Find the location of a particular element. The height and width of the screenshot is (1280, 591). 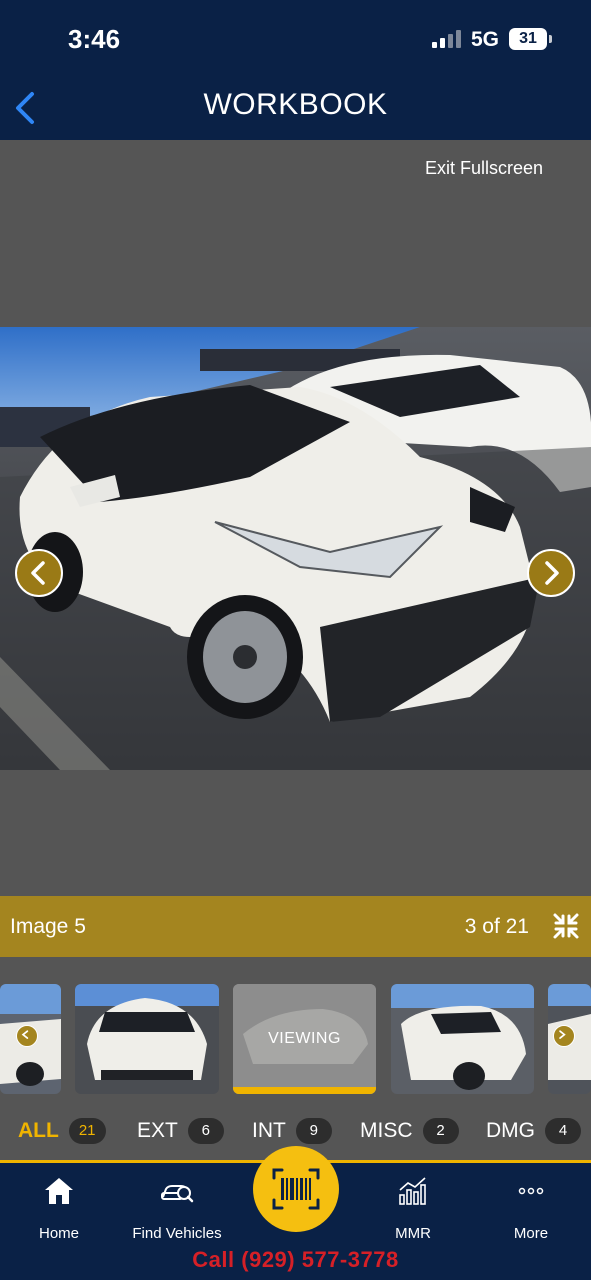

image-info-bar: Image 5 3 of 21 is located at coordinates (295, 926).